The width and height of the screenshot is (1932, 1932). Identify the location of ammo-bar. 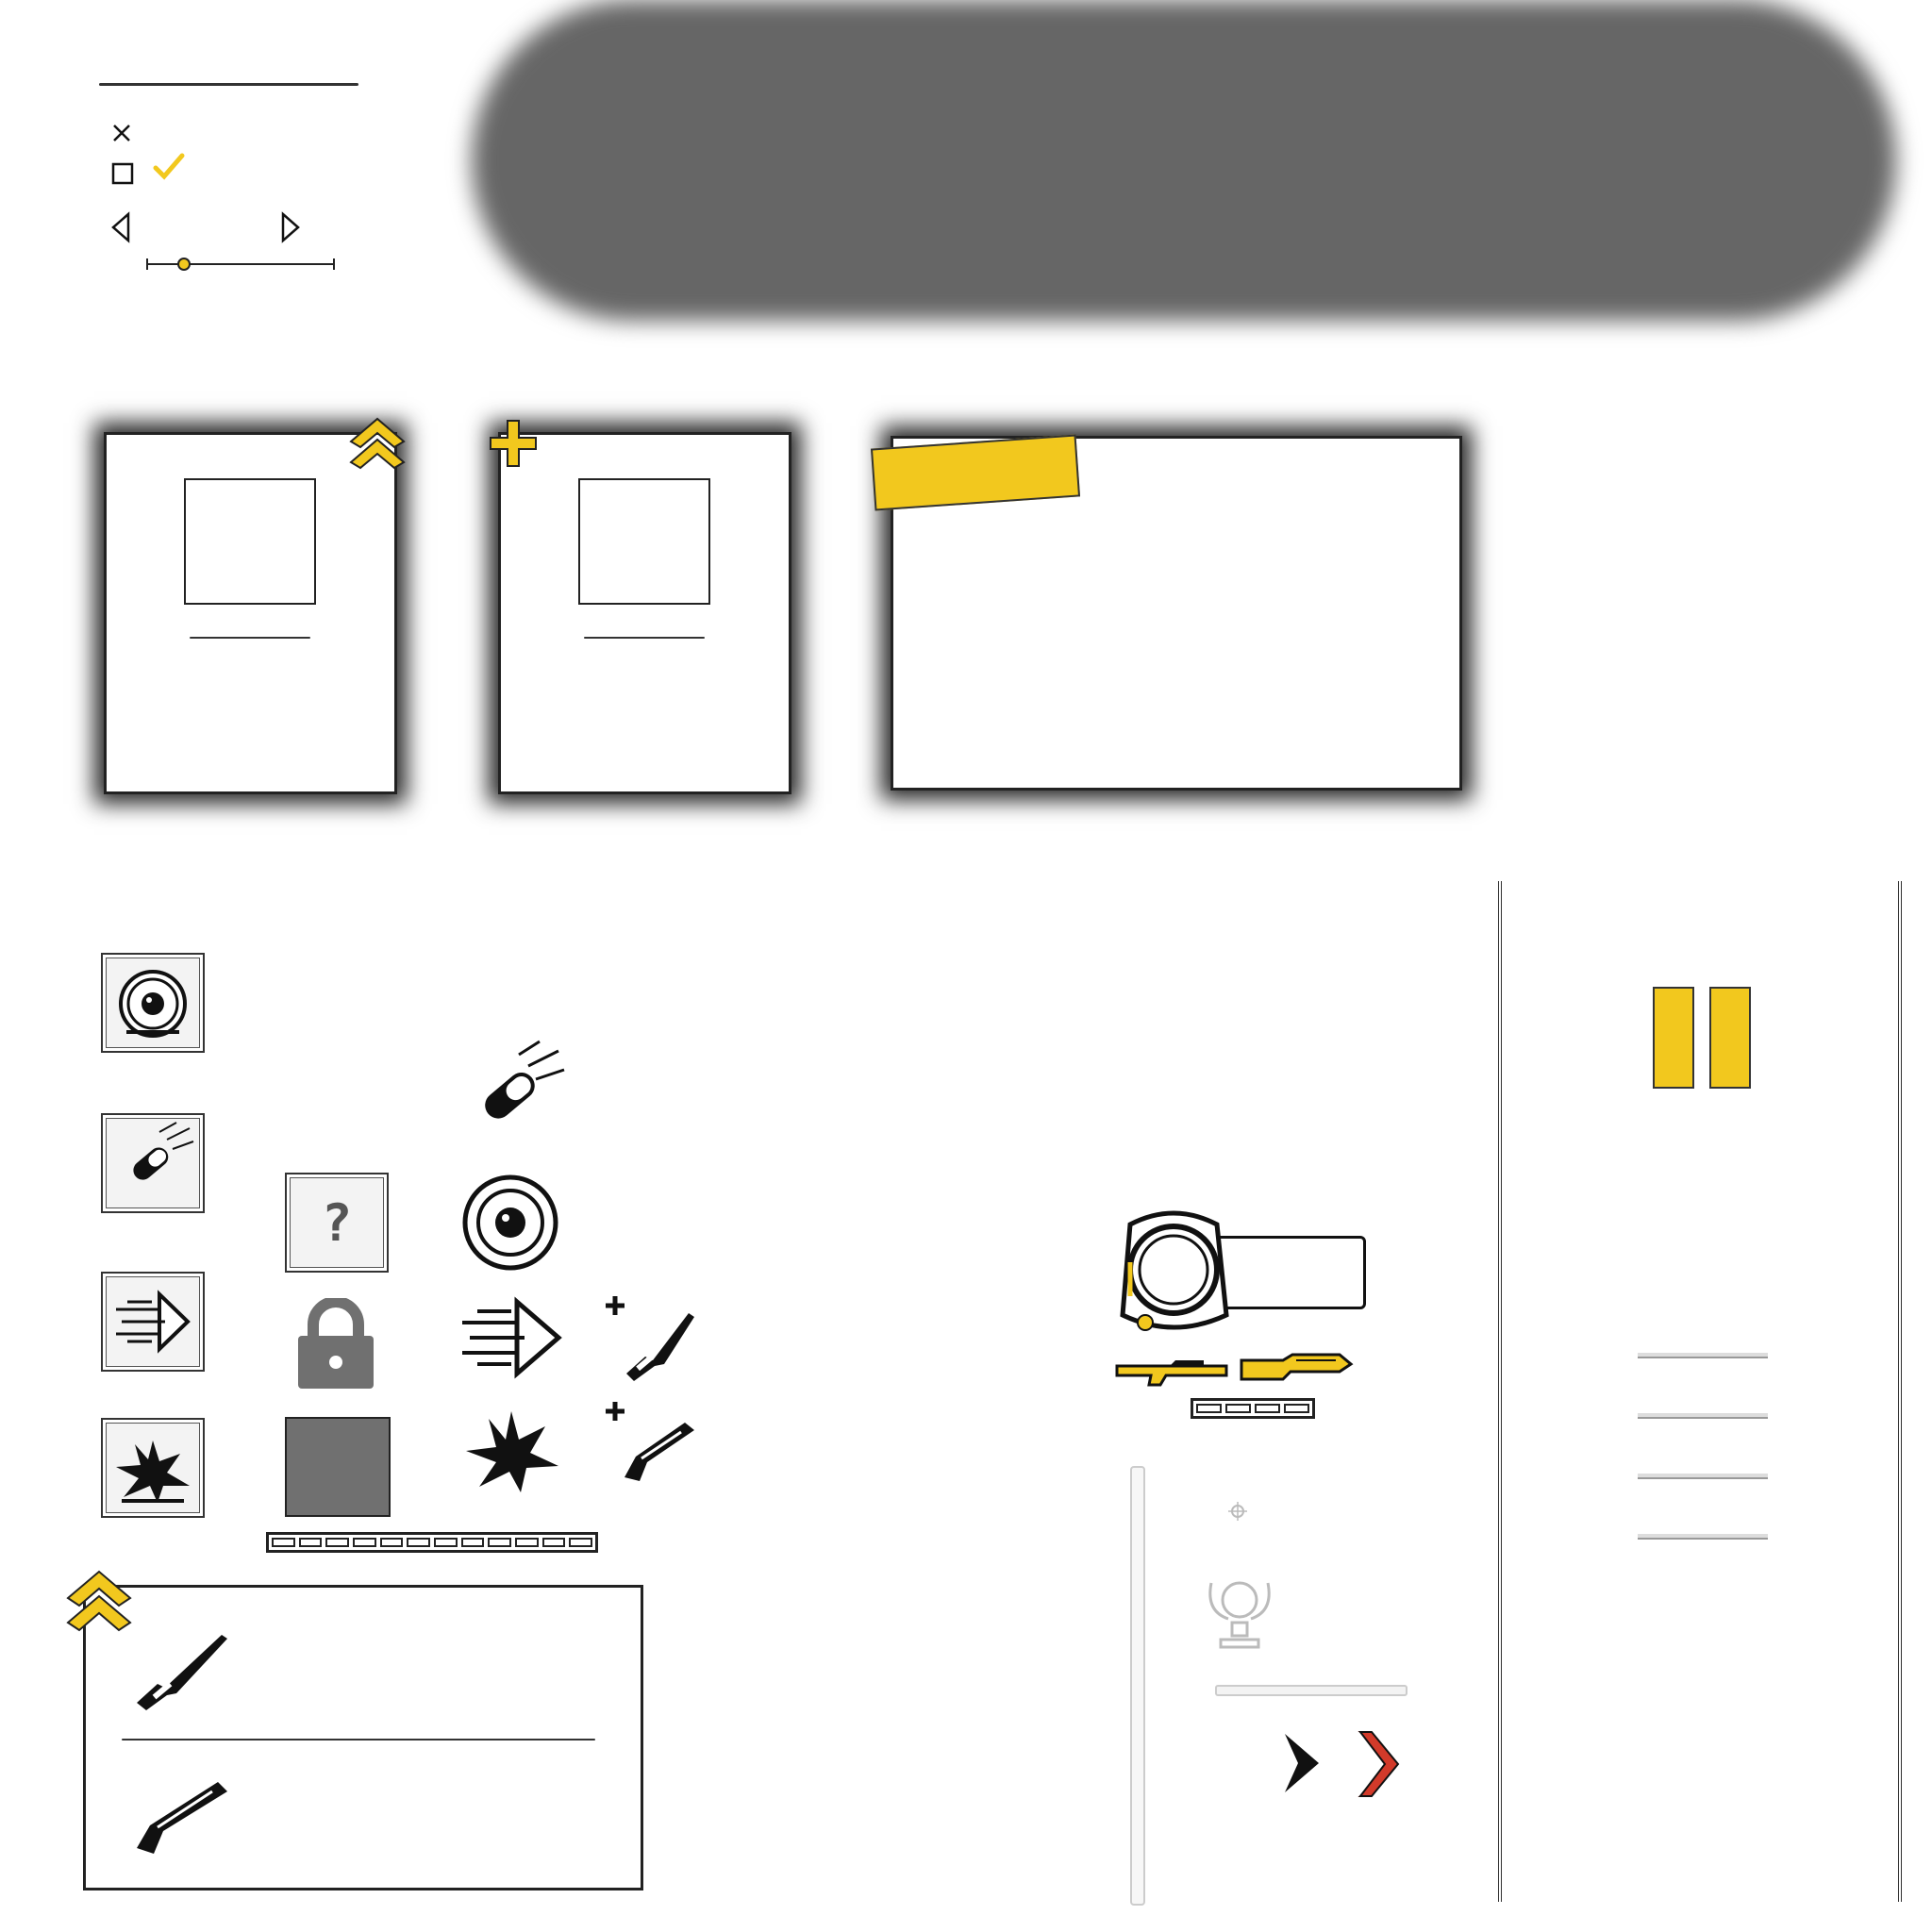
(1253, 1408).